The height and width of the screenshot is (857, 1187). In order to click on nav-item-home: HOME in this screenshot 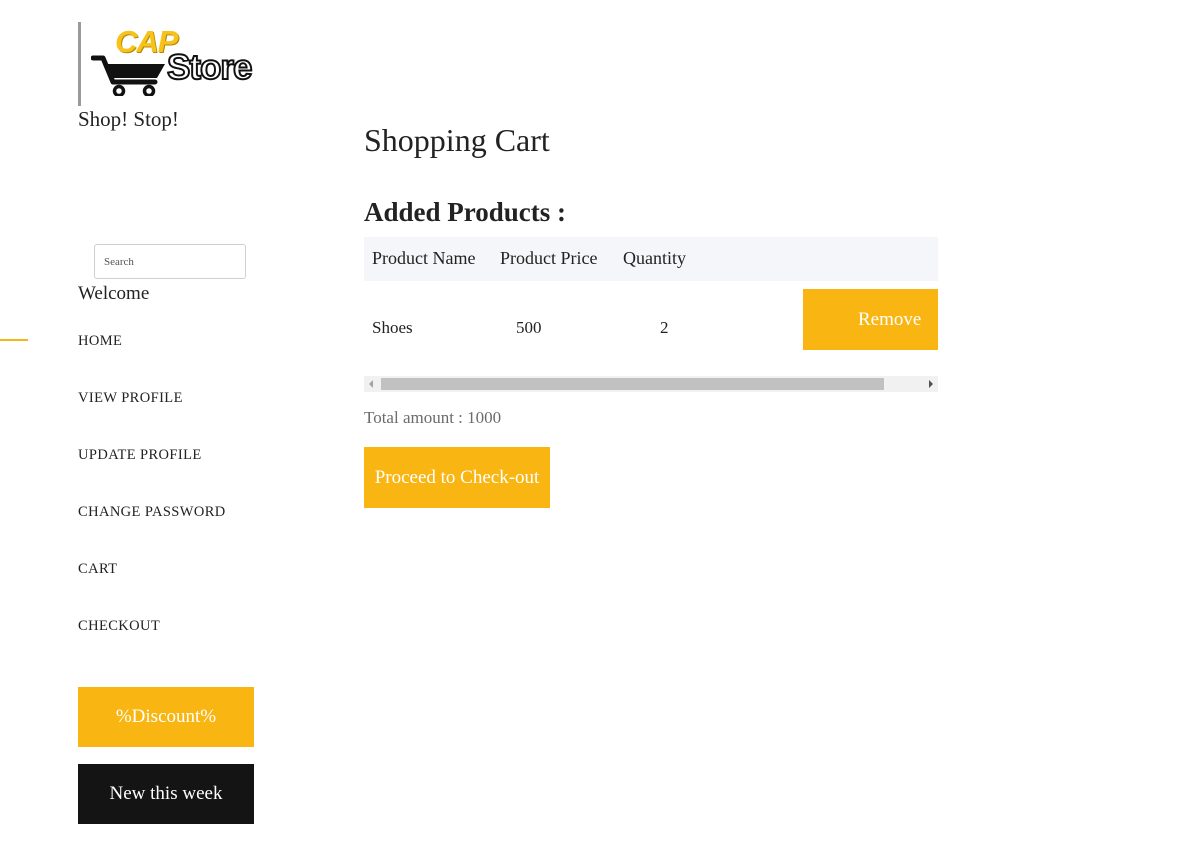, I will do `click(152, 360)`.